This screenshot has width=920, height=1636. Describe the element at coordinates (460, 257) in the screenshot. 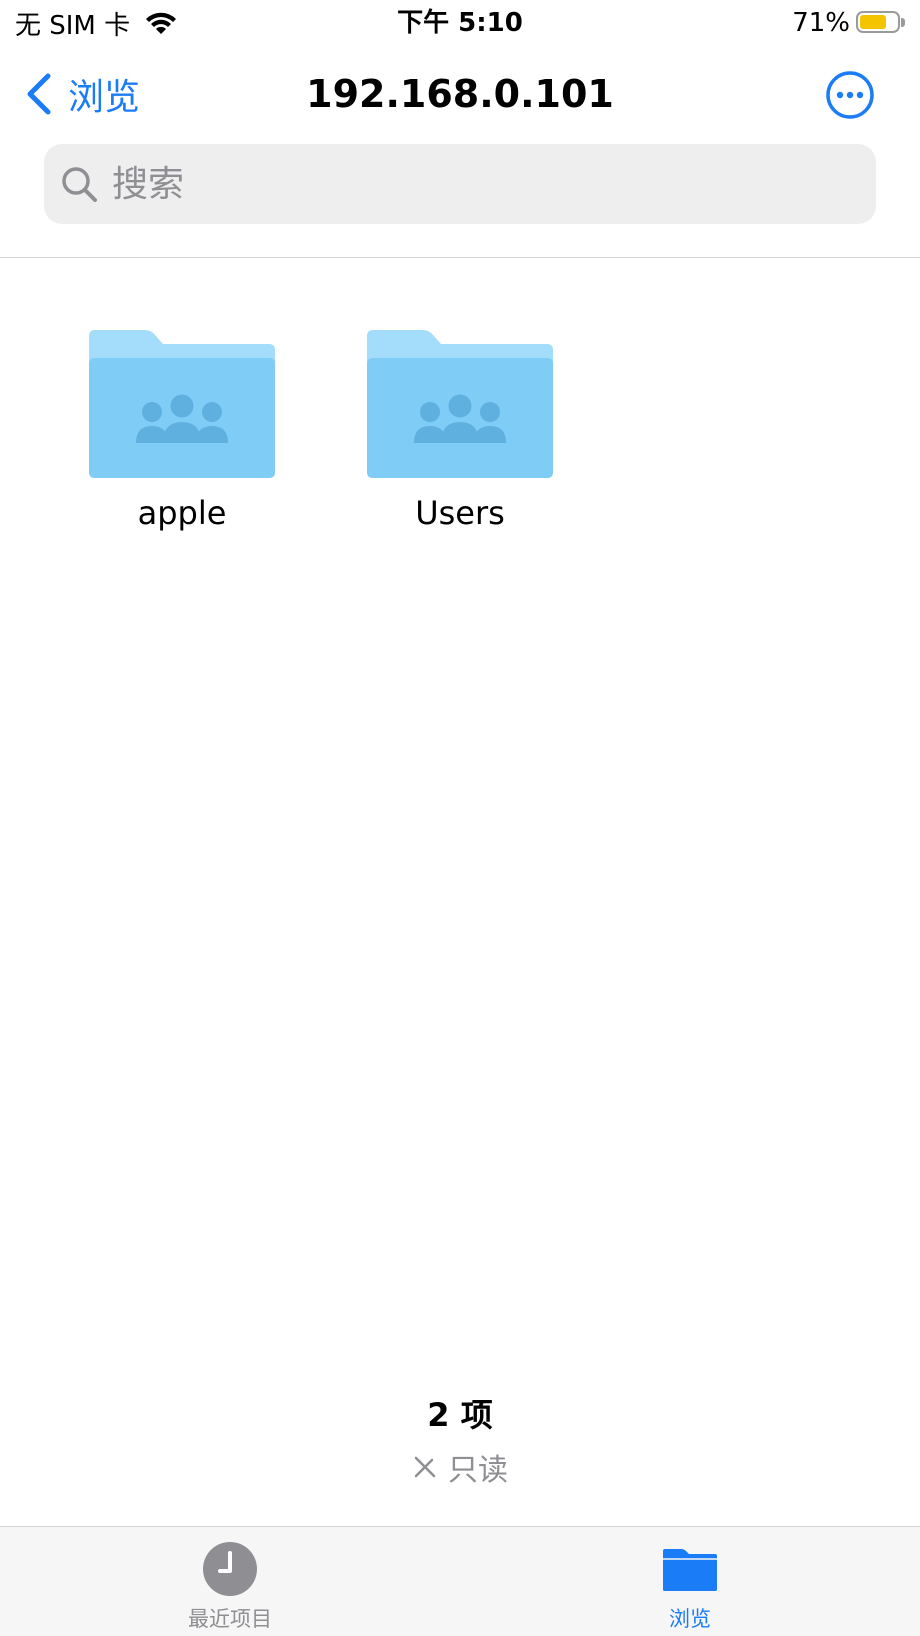

I see `header-divider` at that location.